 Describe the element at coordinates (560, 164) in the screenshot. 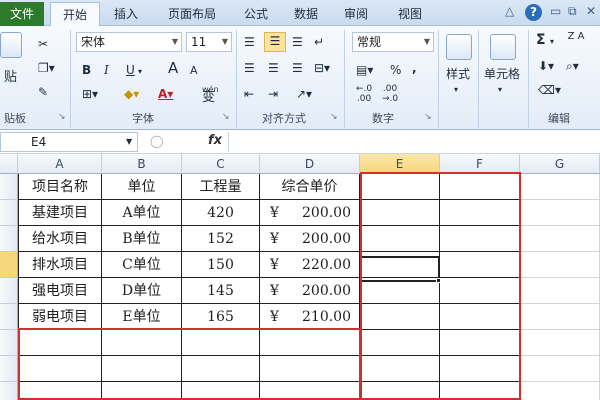

I see `column-header-g: G` at that location.